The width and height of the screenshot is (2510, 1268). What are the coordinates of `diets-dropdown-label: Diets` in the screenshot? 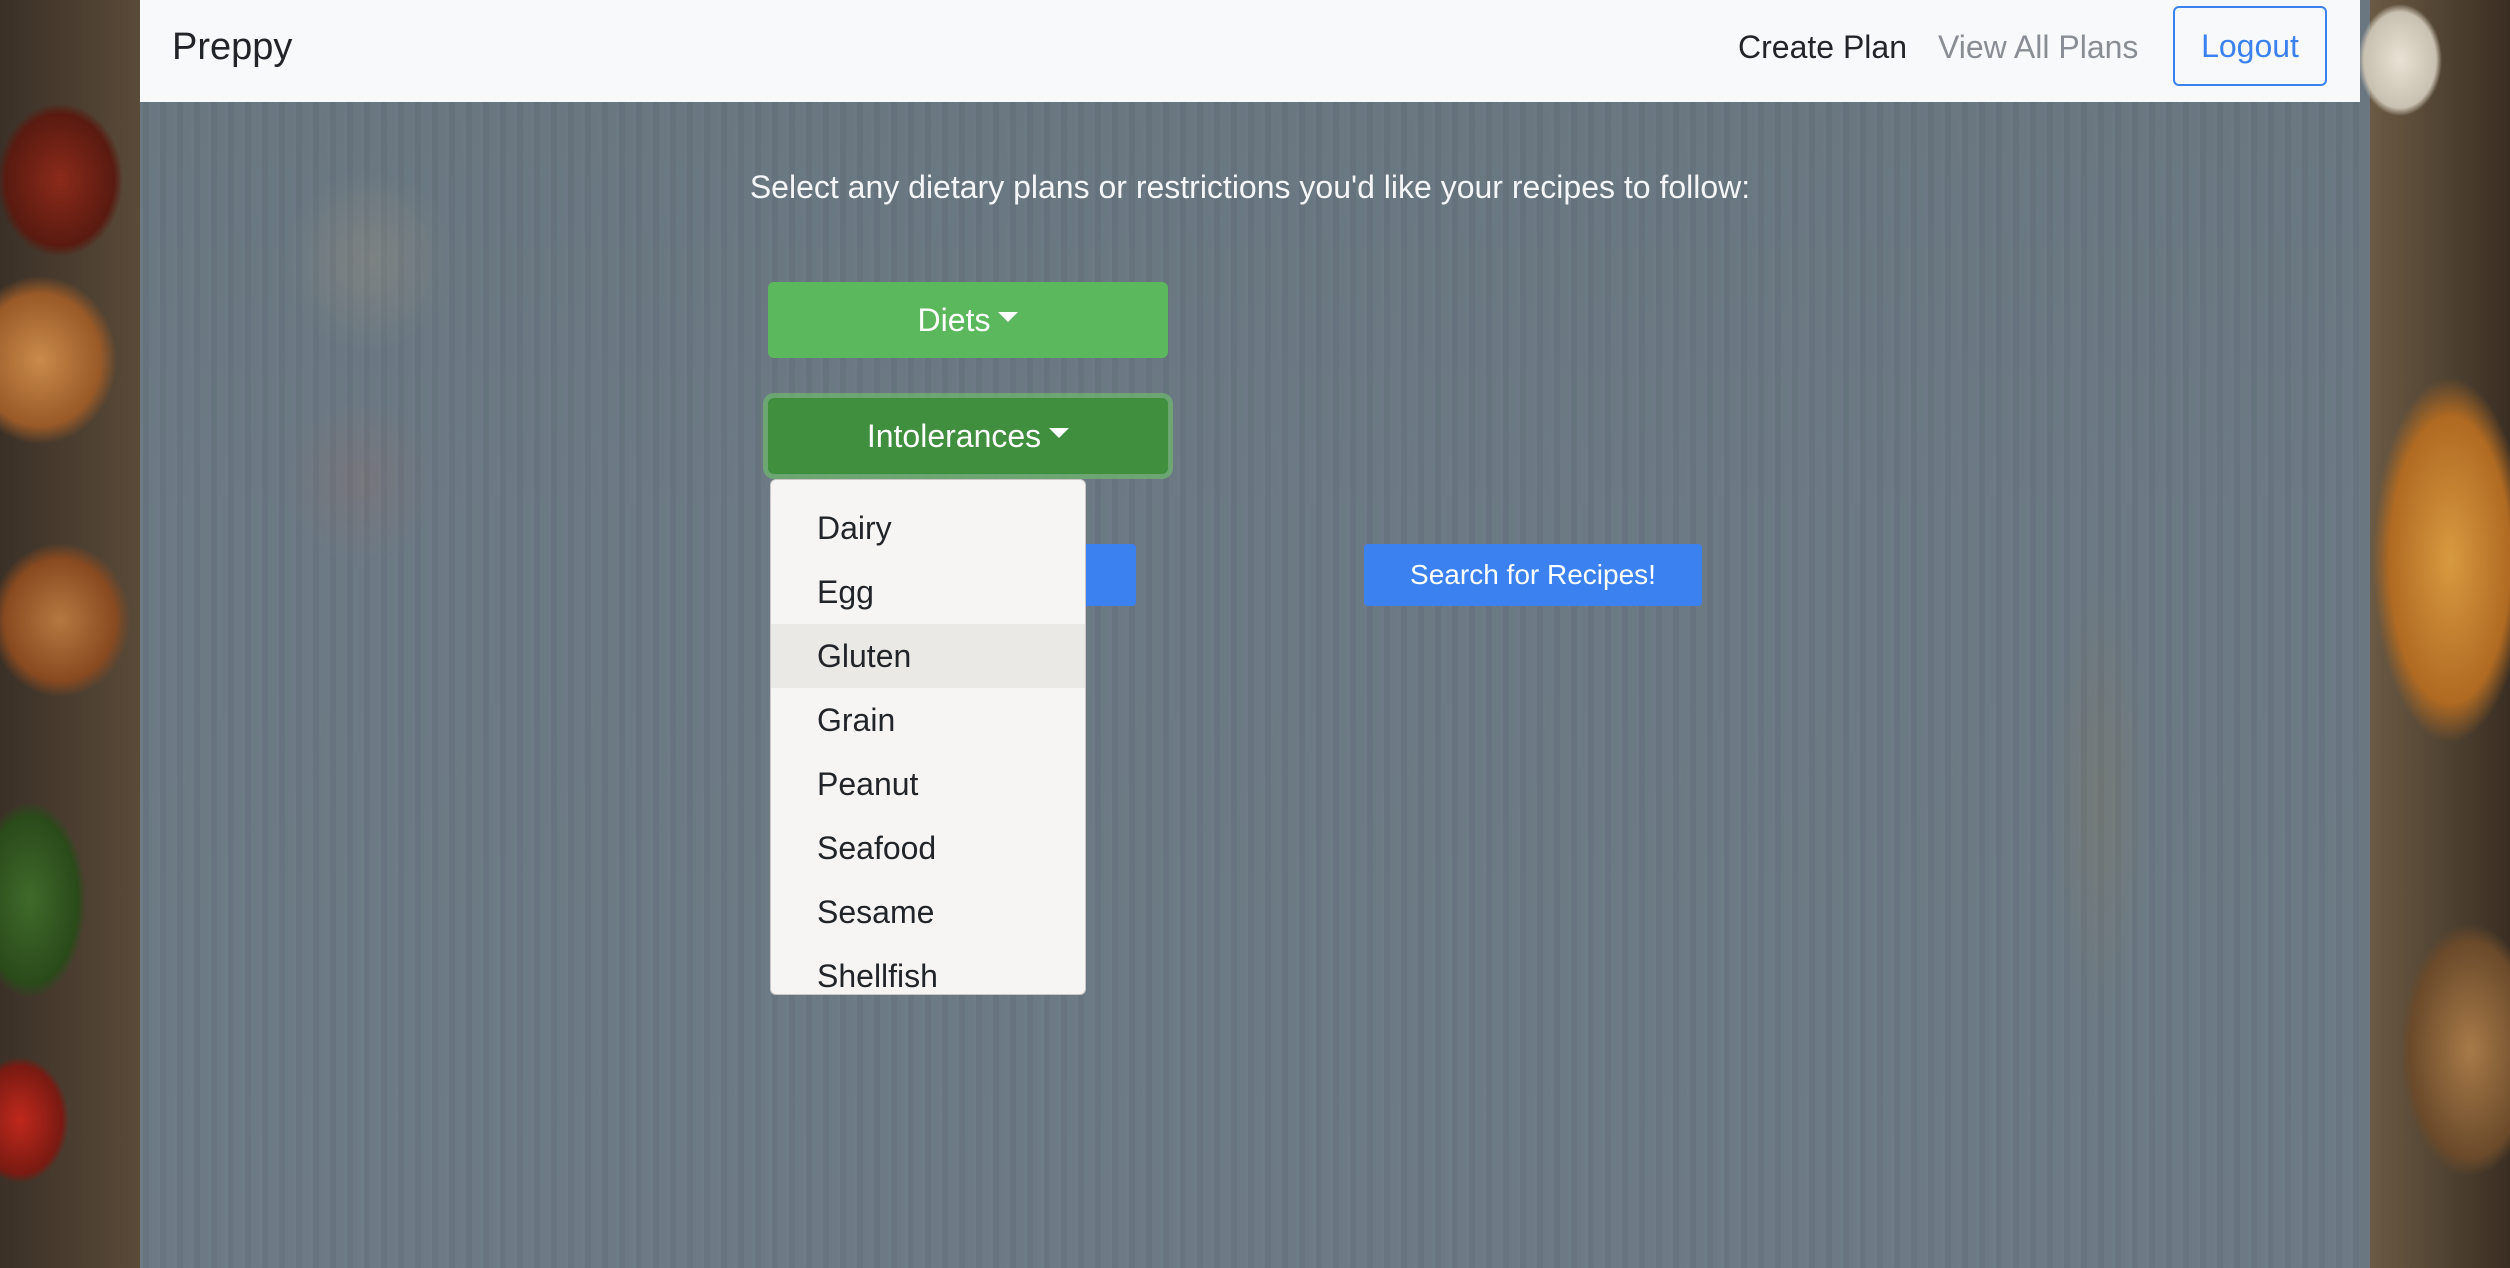 It's located at (954, 319).